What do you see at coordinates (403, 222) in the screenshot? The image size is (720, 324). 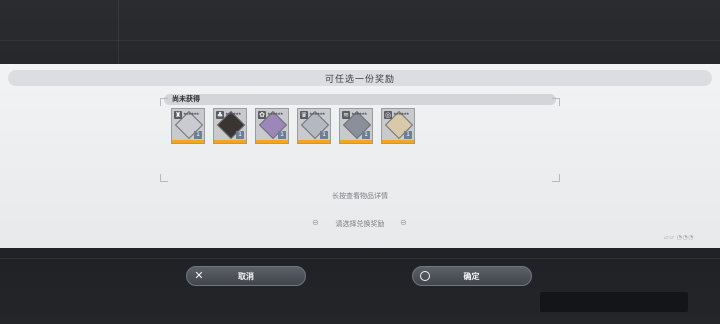 I see `right-arrow-icon: ⊖` at bounding box center [403, 222].